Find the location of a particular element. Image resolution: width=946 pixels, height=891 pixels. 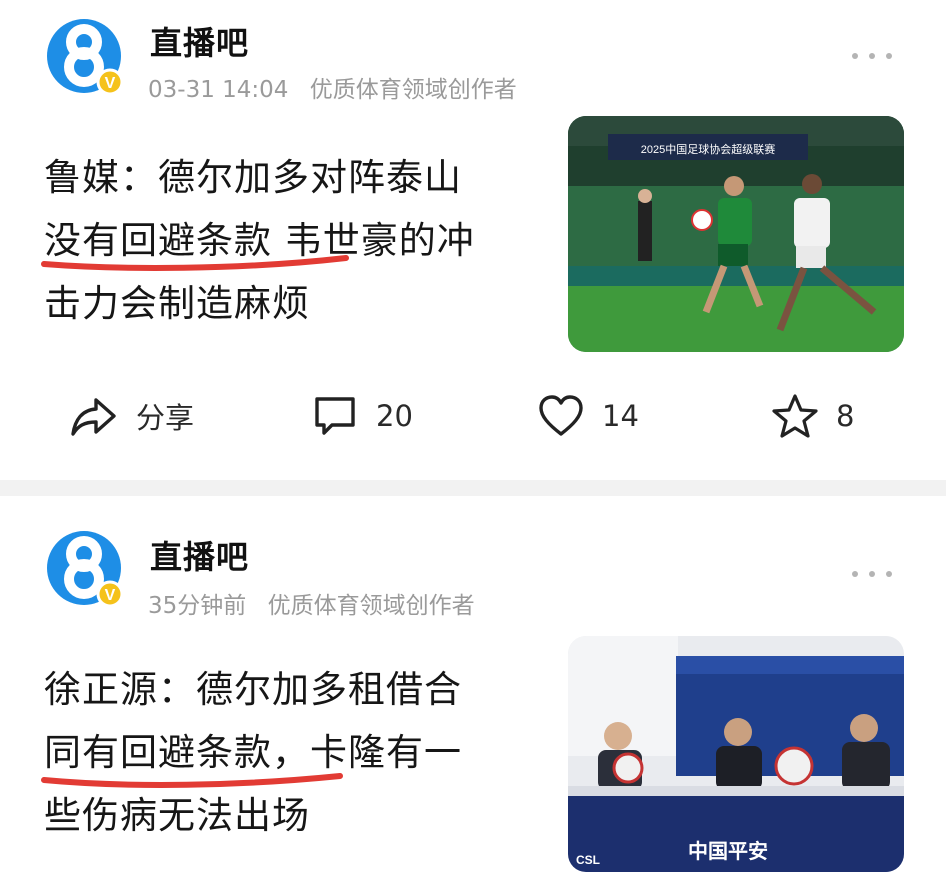

post-actions: 分享 20 14 8 is located at coordinates (473, 416).